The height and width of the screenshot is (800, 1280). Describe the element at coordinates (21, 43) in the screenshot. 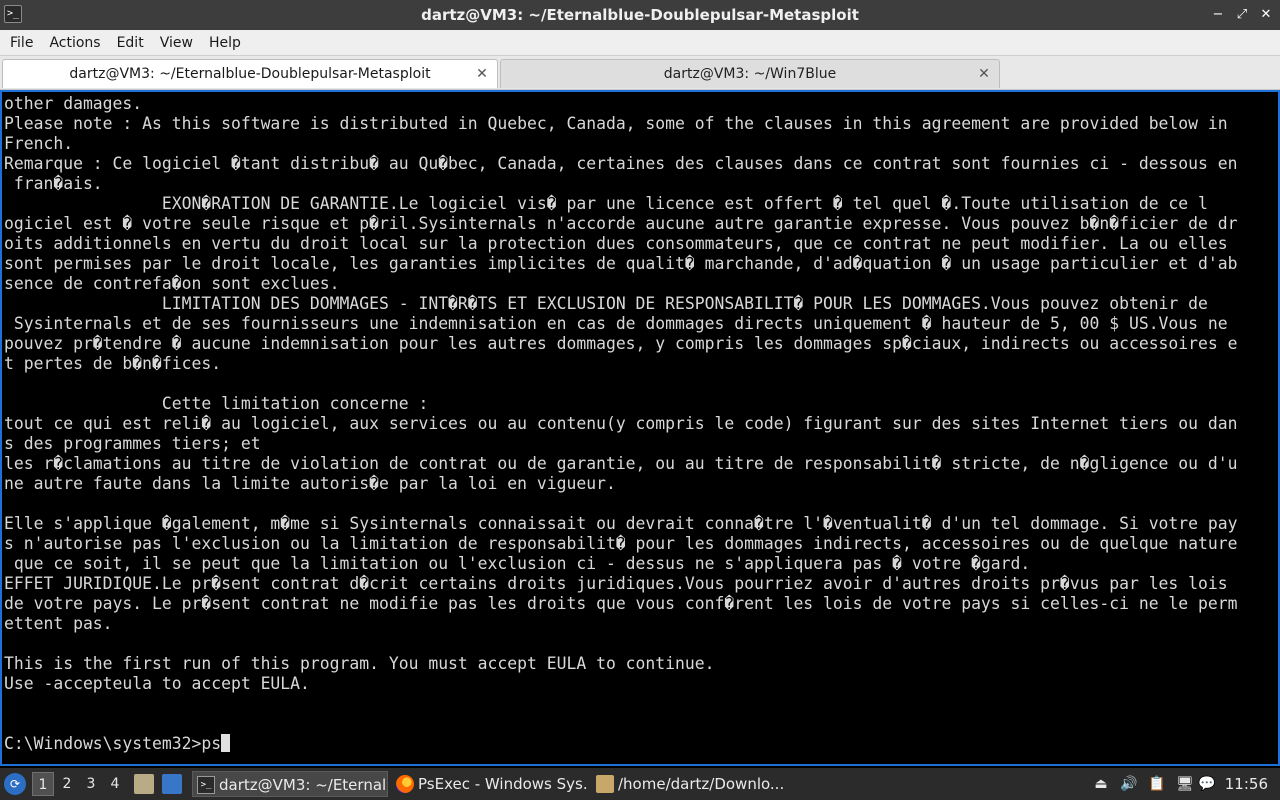

I see `menu-file: File` at that location.